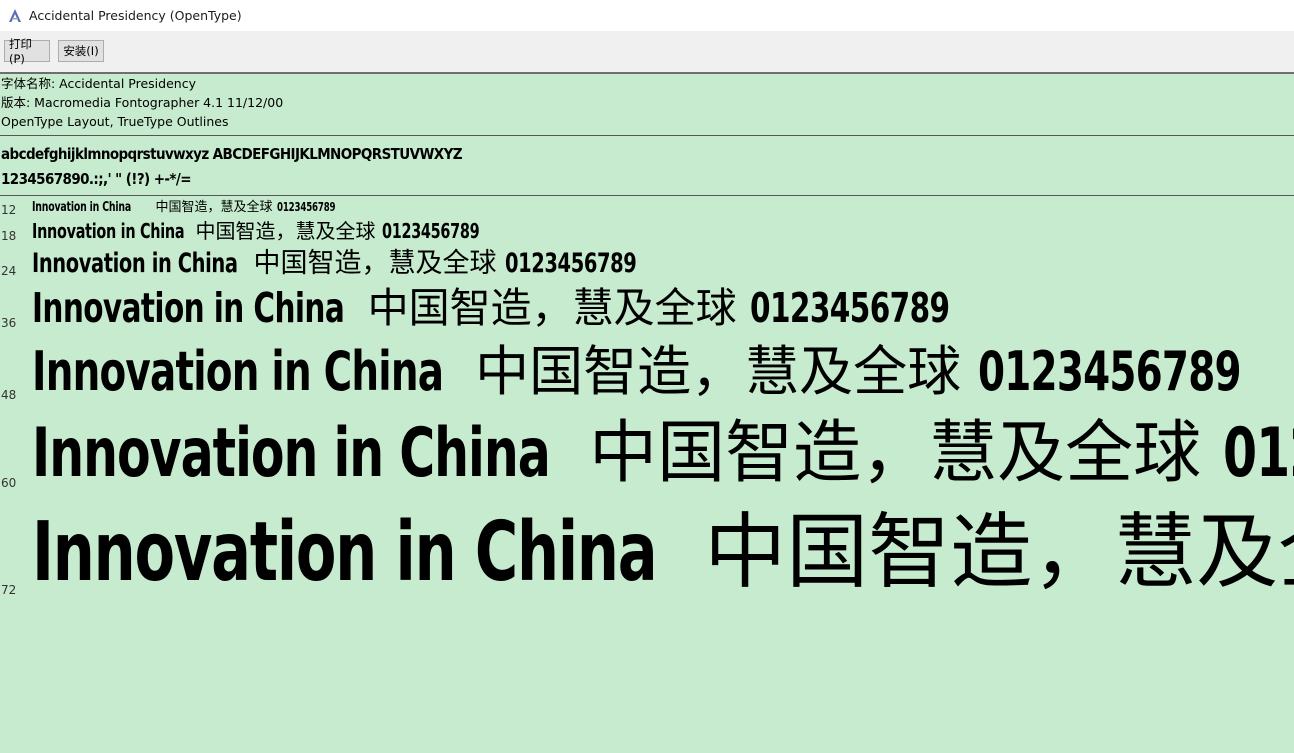 The image size is (1294, 753). Describe the element at coordinates (647, 15) in the screenshot. I see `title-bar: Accidental Presidency (OpenType)` at that location.